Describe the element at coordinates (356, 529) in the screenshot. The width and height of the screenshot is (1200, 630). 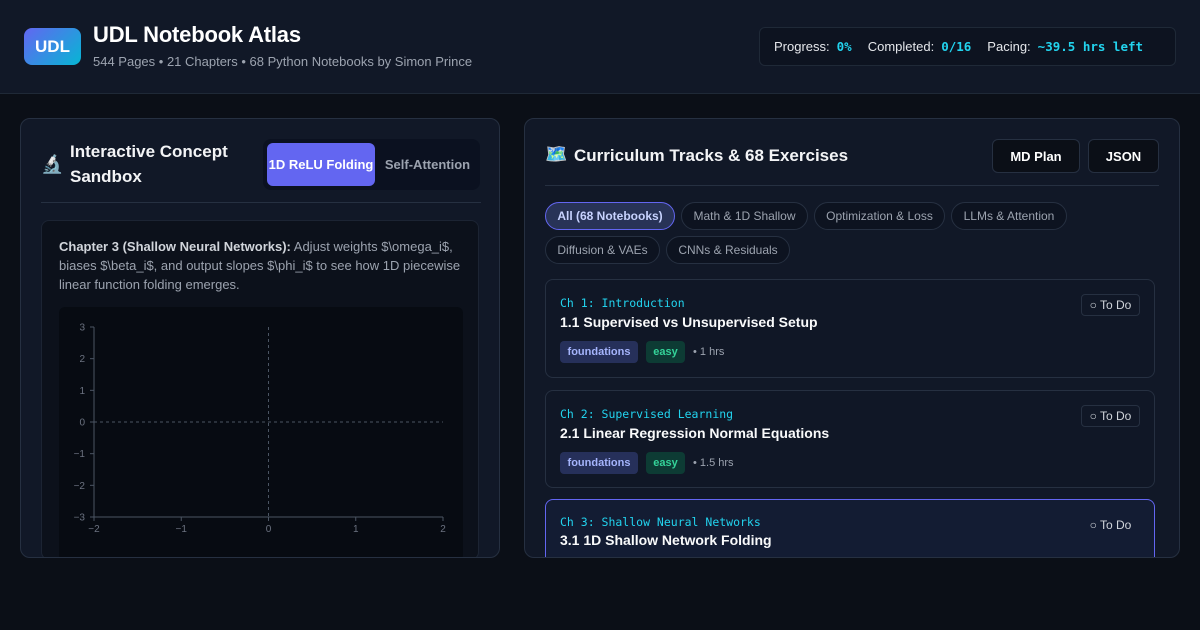
I see `x-tick-label: 1` at that location.